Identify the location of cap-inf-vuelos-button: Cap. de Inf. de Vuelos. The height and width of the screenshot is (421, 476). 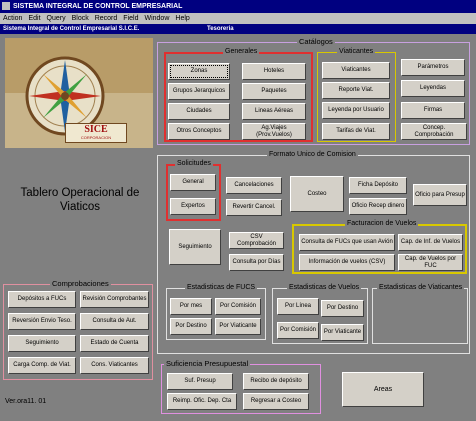
(430, 242).